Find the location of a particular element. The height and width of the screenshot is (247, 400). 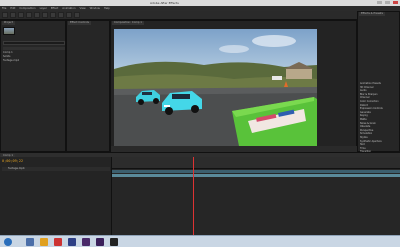

browser-icon is located at coordinates (58, 242).